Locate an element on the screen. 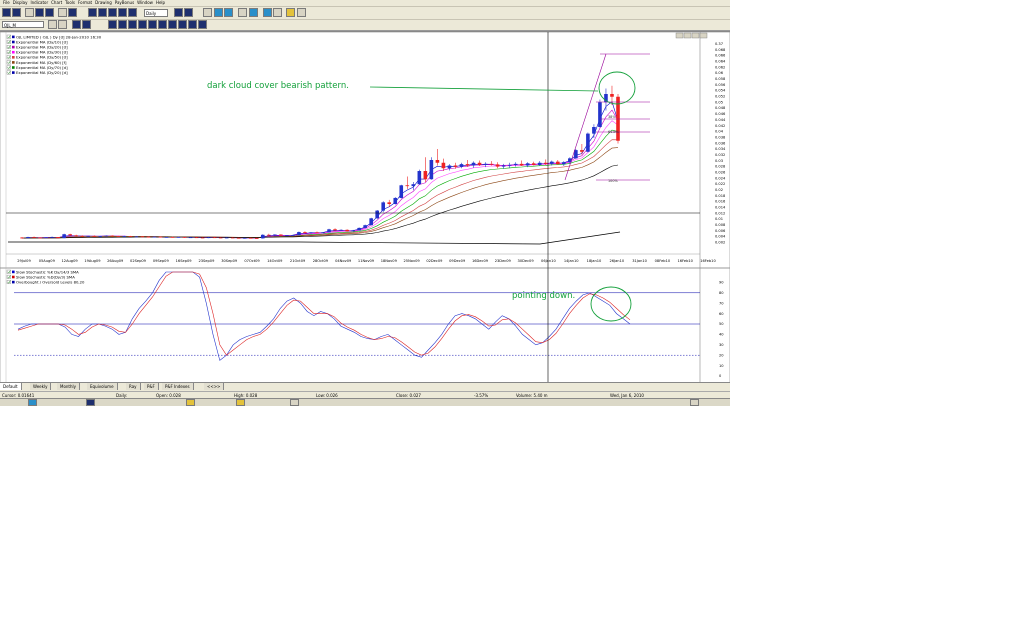 The image size is (1023, 636). tab-5: P&F is located at coordinates (151, 386).